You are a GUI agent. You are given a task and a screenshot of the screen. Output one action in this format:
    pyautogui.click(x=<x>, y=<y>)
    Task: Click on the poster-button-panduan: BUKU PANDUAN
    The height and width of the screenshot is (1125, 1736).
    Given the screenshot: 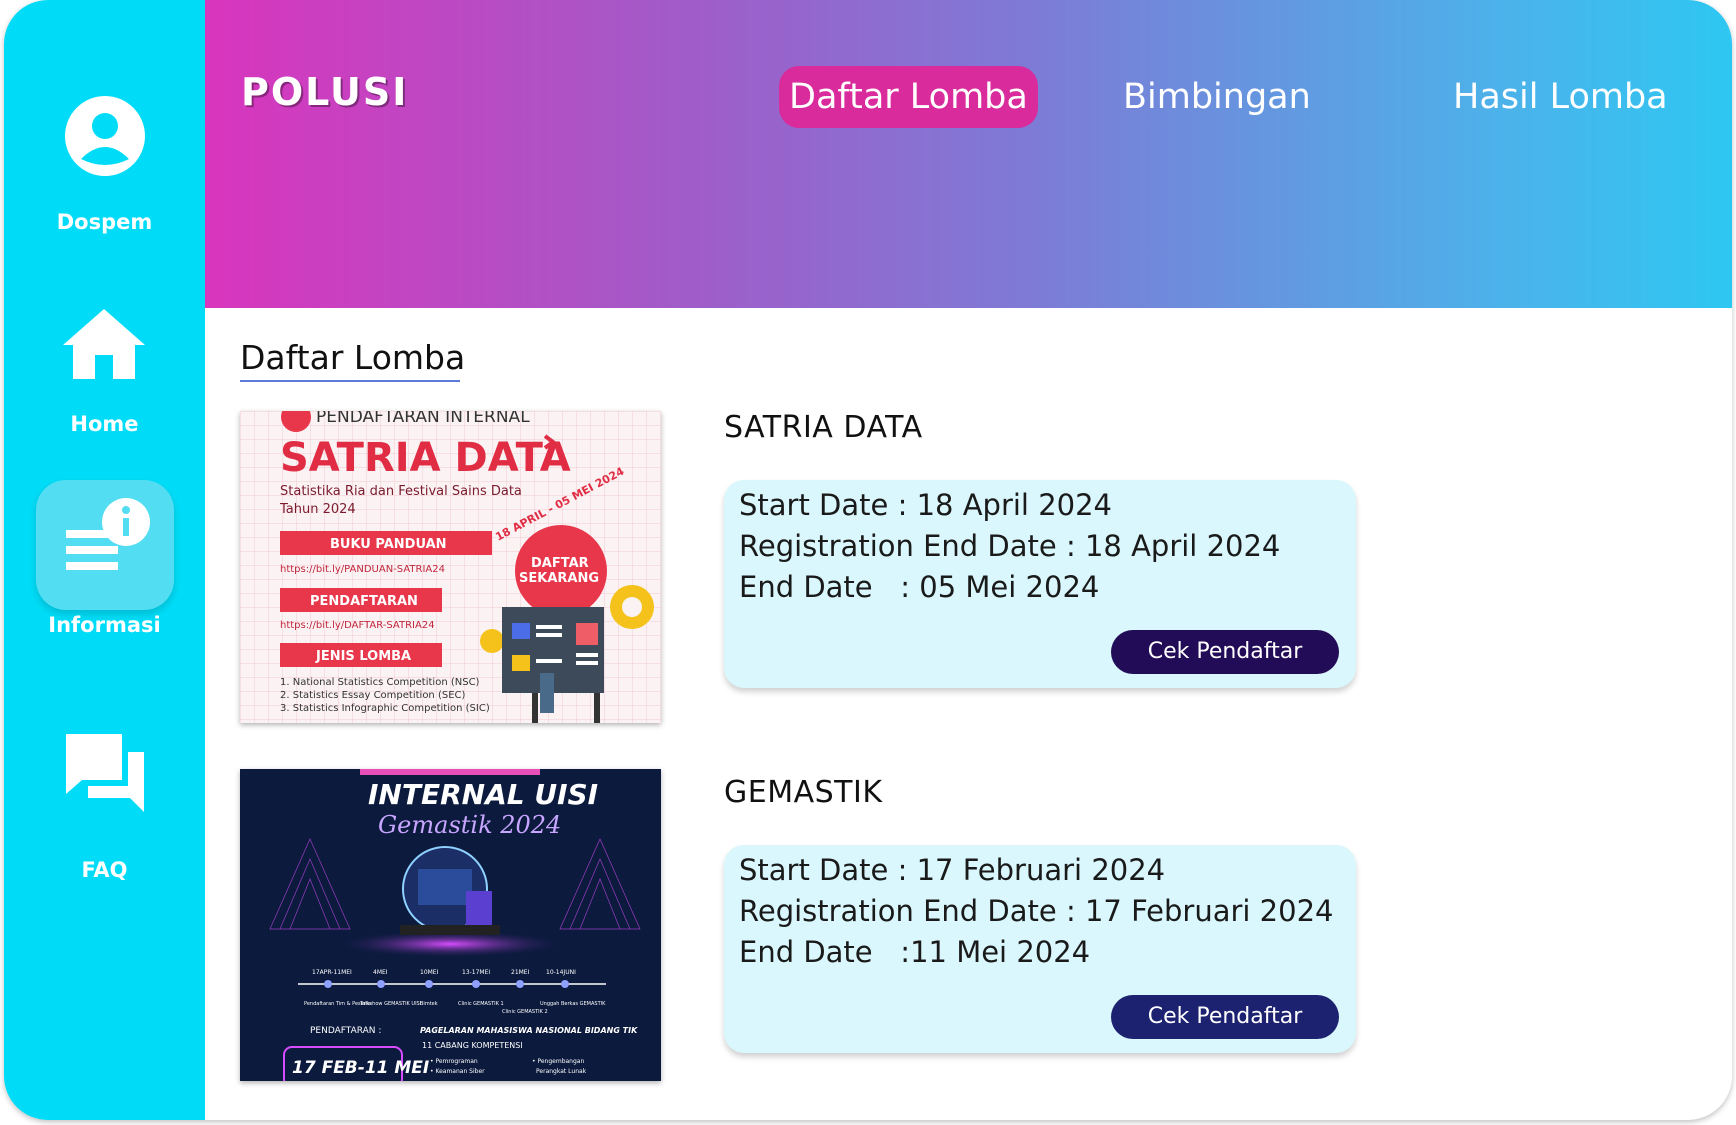 What is the action you would take?
    pyautogui.click(x=388, y=544)
    